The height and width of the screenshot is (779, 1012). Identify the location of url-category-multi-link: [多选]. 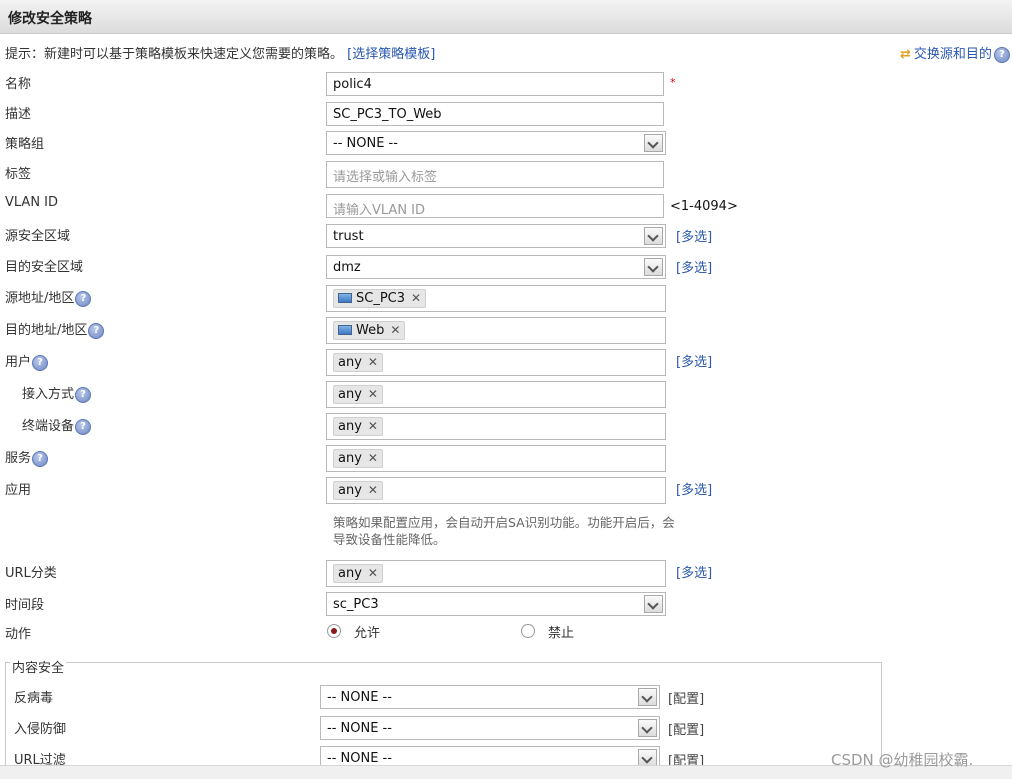
(694, 571).